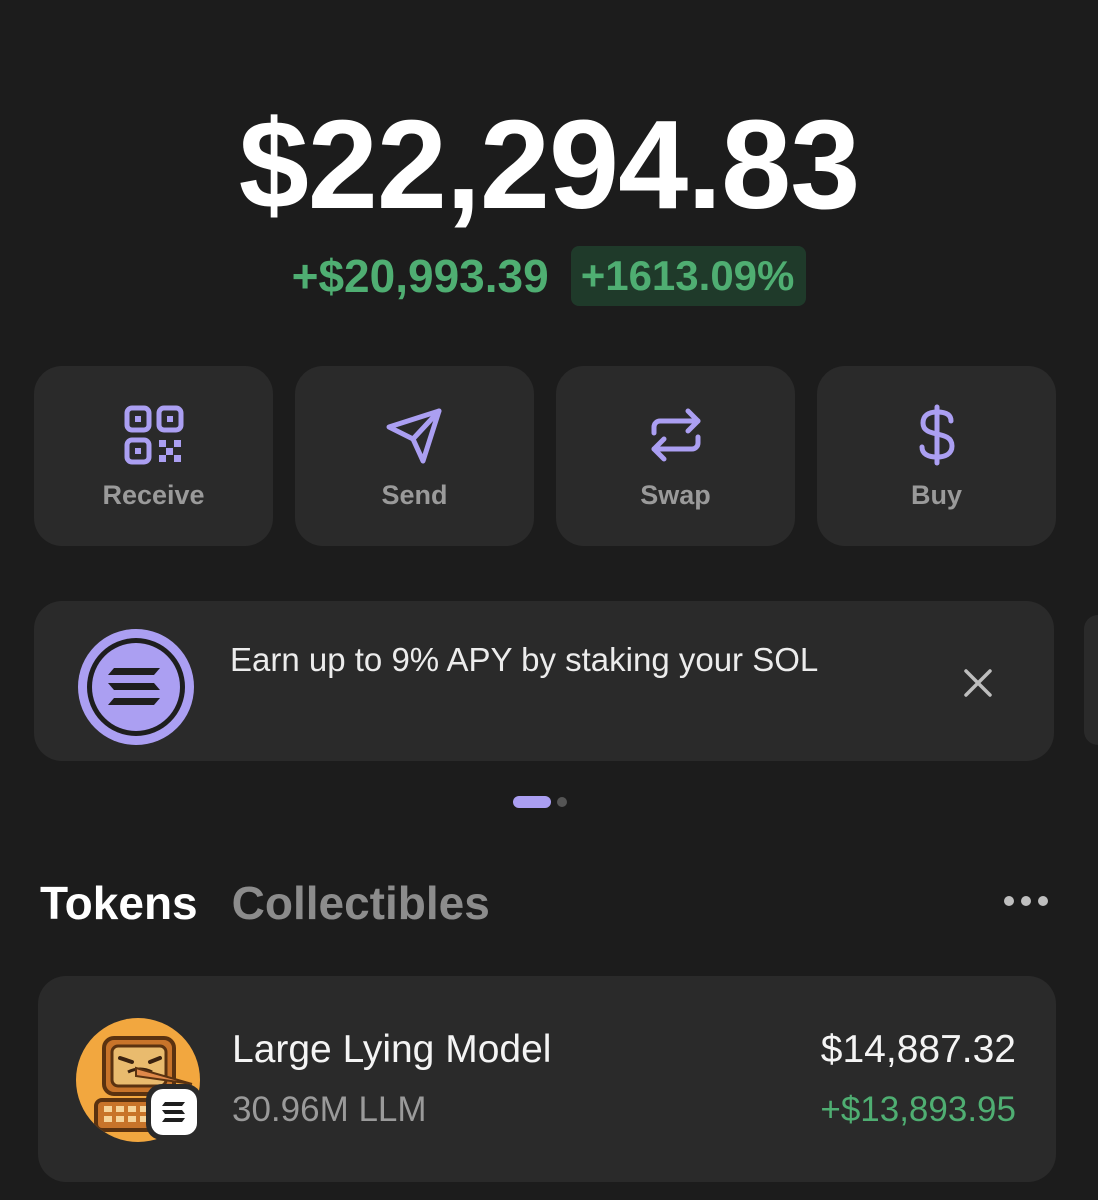  I want to click on receive-label: Receive, so click(153, 494).